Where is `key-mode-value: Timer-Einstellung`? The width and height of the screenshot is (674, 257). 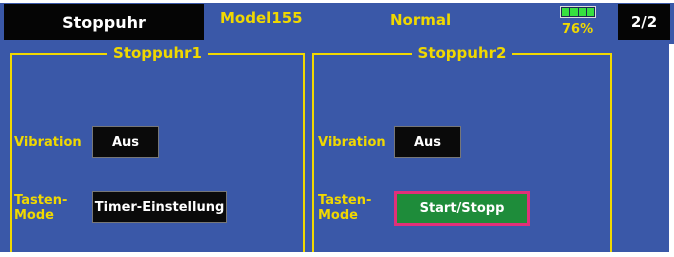 key-mode-value: Timer-Einstellung is located at coordinates (159, 207).